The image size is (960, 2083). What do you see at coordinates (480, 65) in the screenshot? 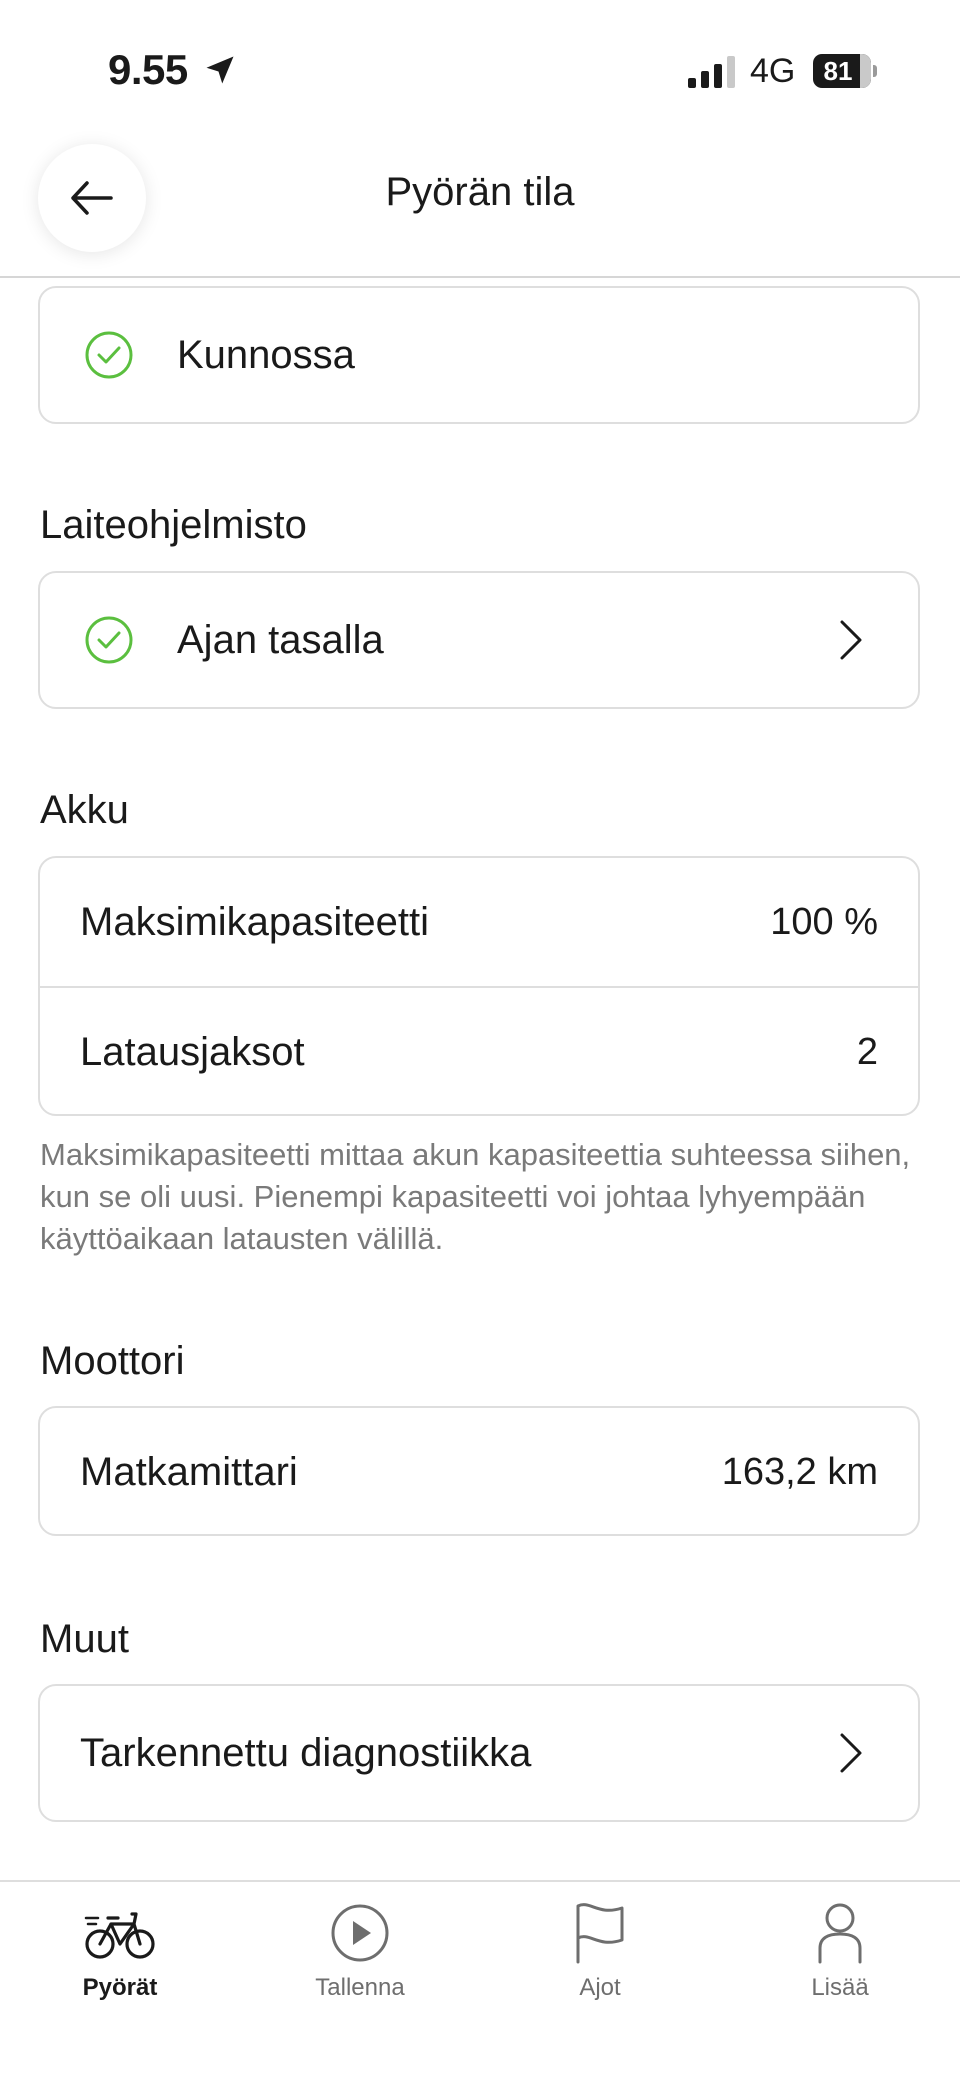
I see `status-bar: 9.55 4G 81` at bounding box center [480, 65].